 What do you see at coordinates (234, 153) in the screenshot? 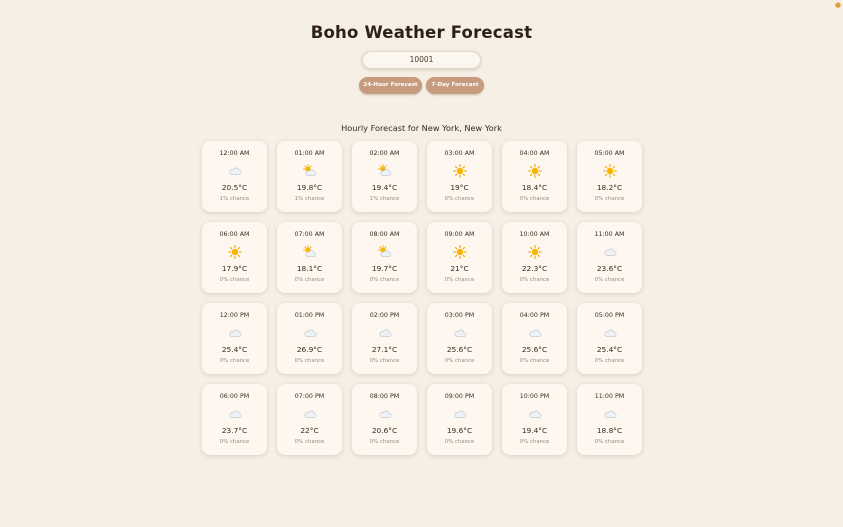
I see `forecast-time: 12:00 AM` at bounding box center [234, 153].